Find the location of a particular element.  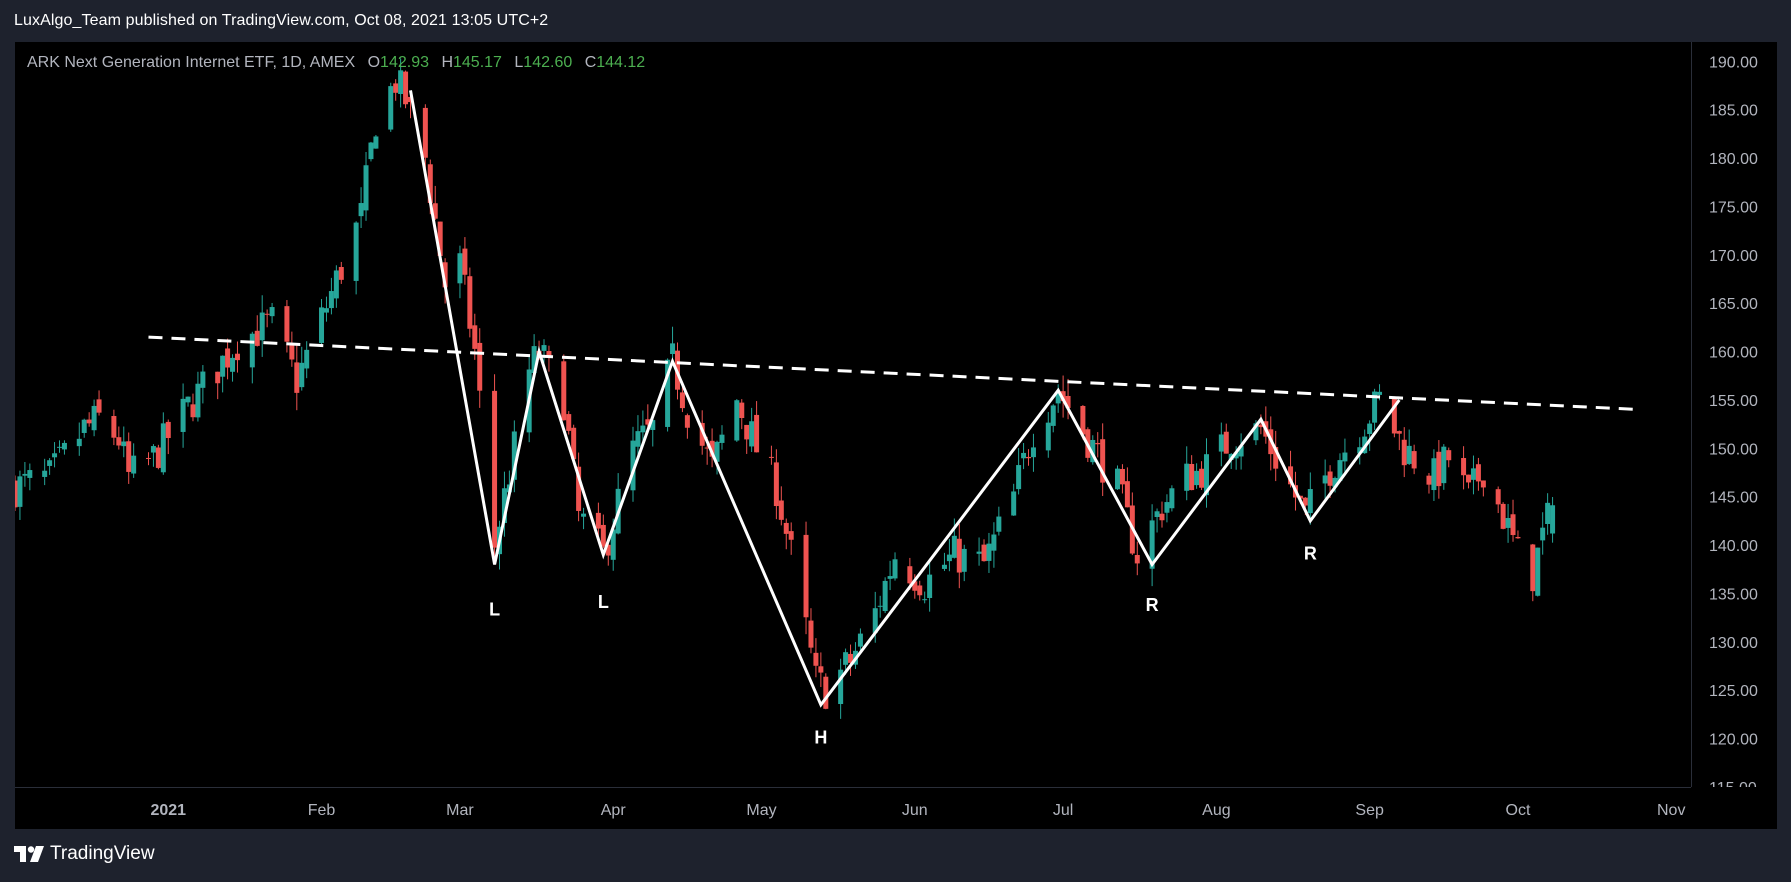

time-tick-label: Jul is located at coordinates (1063, 810).